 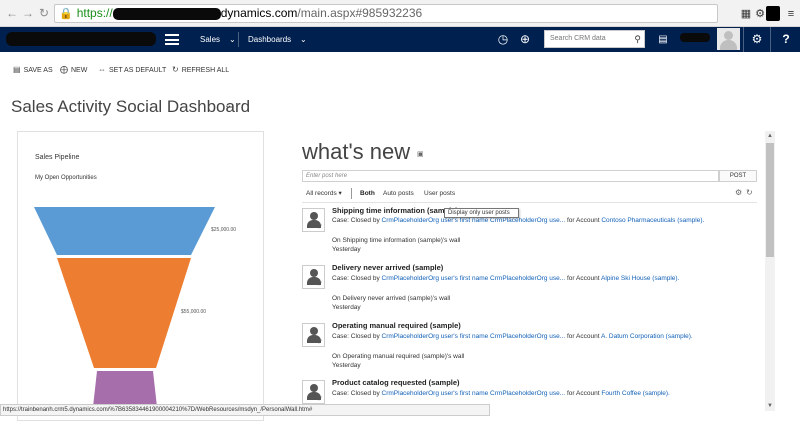 What do you see at coordinates (172, 39) in the screenshot?
I see `hamburger-menu-icon` at bounding box center [172, 39].